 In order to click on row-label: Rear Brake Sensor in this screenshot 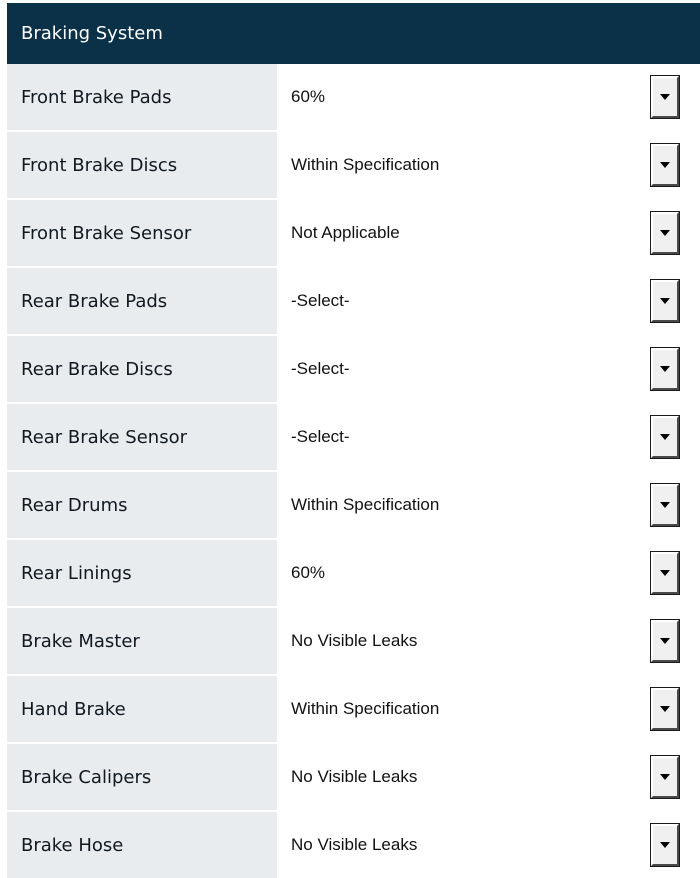, I will do `click(104, 437)`.